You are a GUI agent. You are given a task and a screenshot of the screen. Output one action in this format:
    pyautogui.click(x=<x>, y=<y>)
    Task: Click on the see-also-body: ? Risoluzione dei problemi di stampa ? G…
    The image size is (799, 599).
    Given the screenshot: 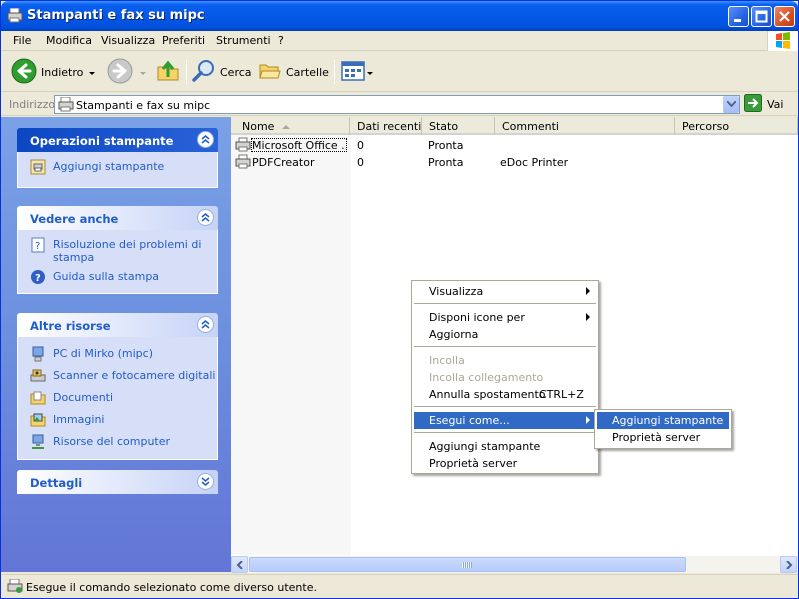 What is the action you would take?
    pyautogui.click(x=117, y=262)
    